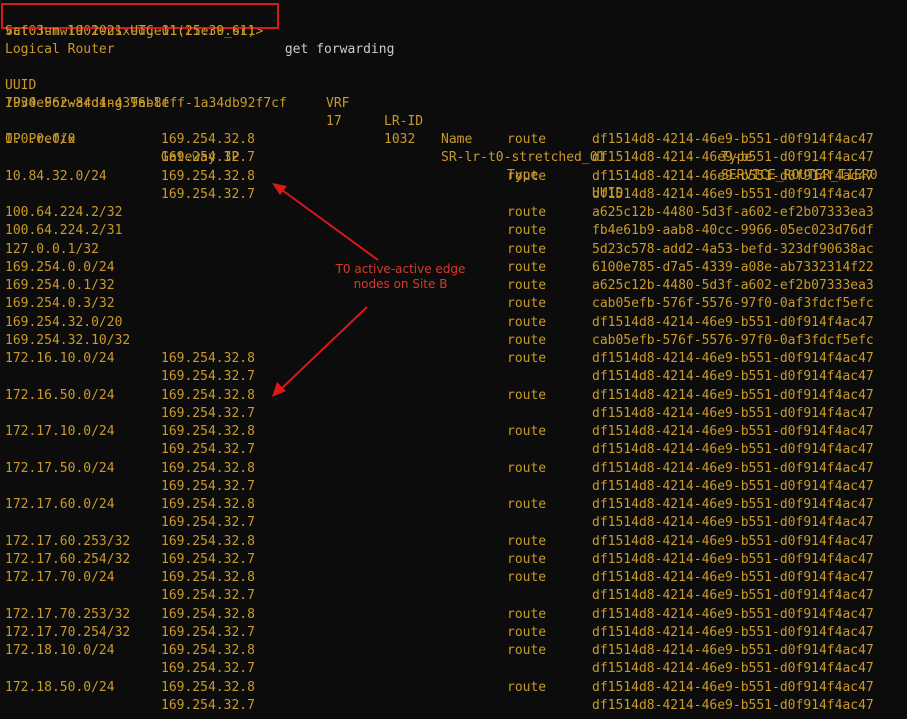  What do you see at coordinates (330, 225) in the screenshot?
I see `arrow-line-up` at bounding box center [330, 225].